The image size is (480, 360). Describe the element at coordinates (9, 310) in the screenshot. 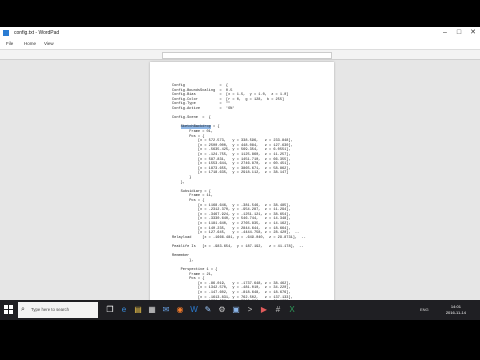

I see `windows-start-icon` at that location.